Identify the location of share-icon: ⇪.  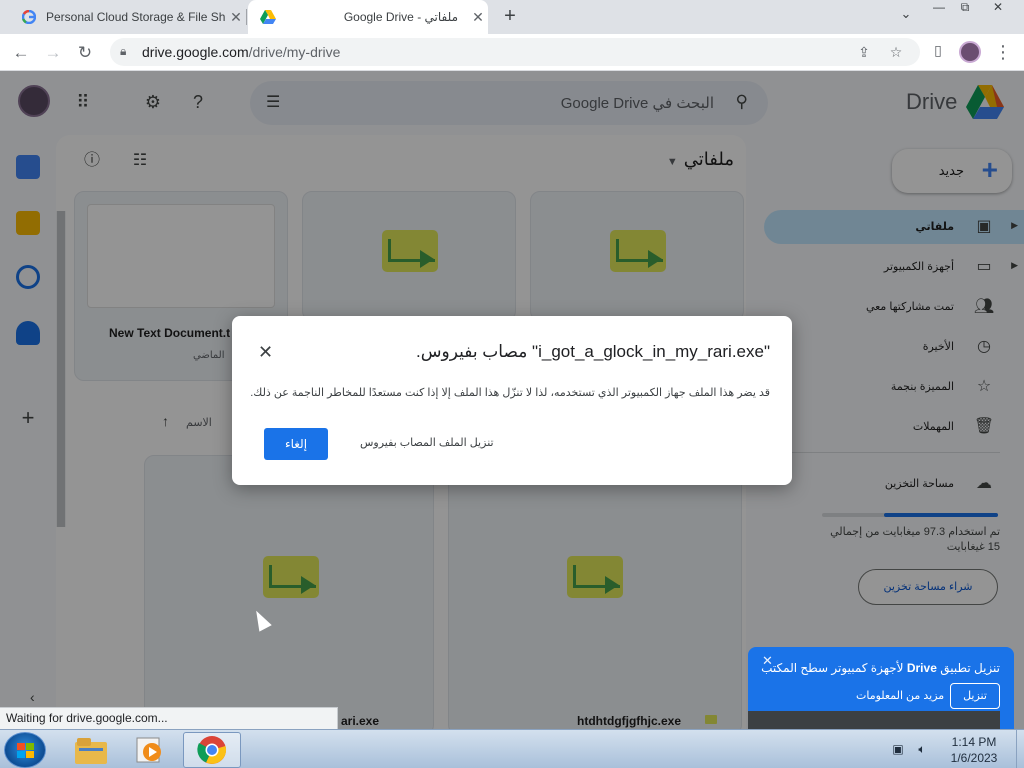
(864, 54).